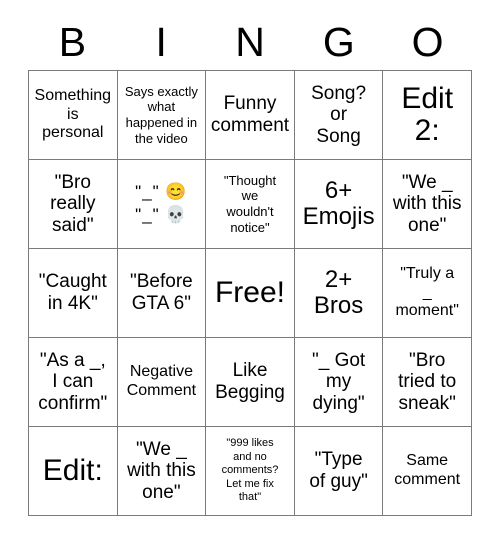 This screenshot has width=500, height=544. I want to click on bingo-cell-g1: Song? or Song, so click(339, 115).